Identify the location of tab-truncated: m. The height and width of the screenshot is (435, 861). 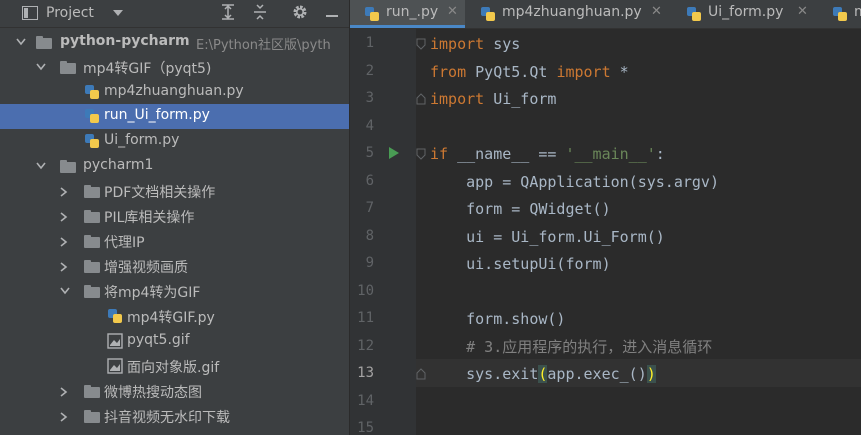
(839, 14).